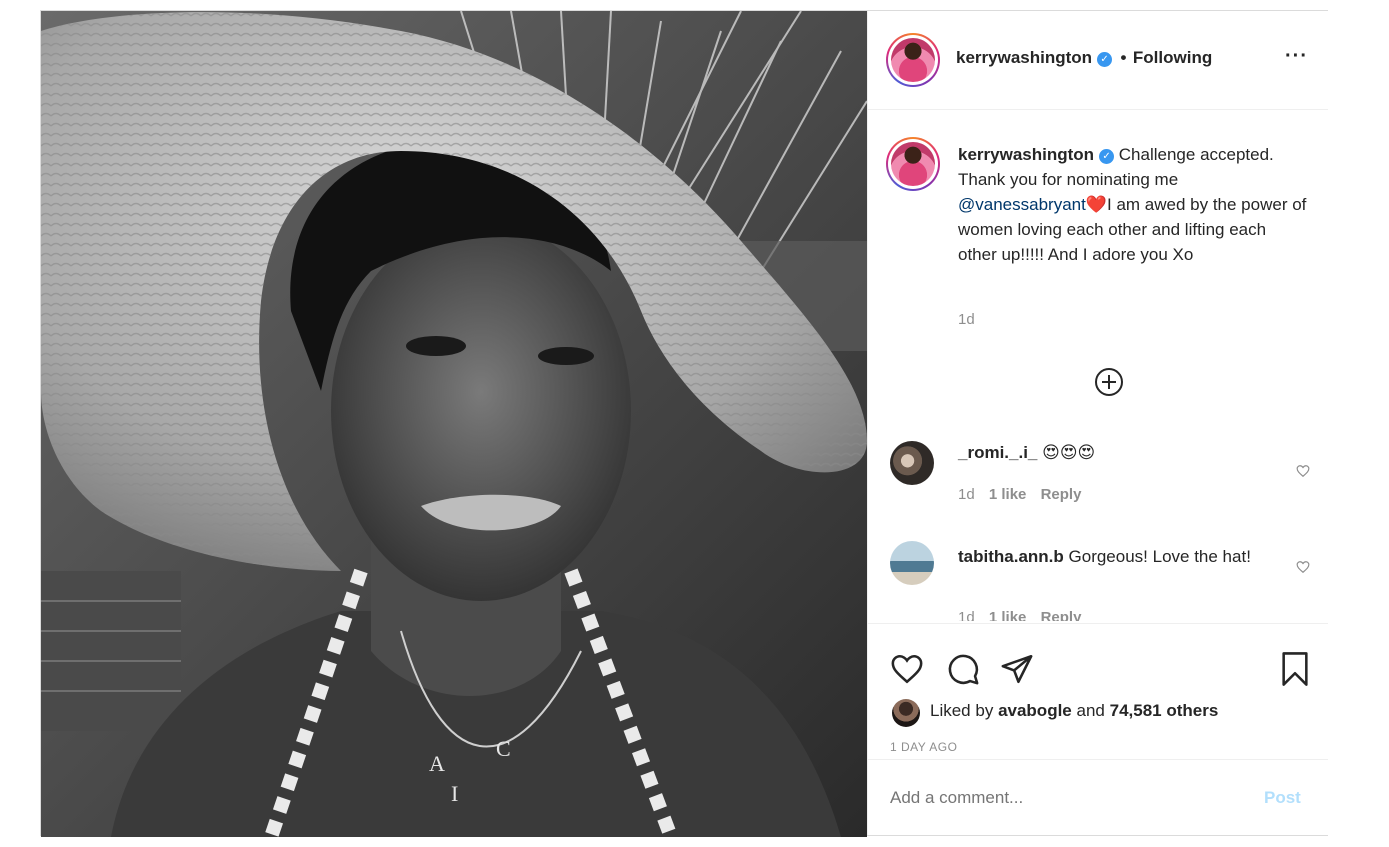  I want to click on load-more-comments-icon, so click(1109, 382).